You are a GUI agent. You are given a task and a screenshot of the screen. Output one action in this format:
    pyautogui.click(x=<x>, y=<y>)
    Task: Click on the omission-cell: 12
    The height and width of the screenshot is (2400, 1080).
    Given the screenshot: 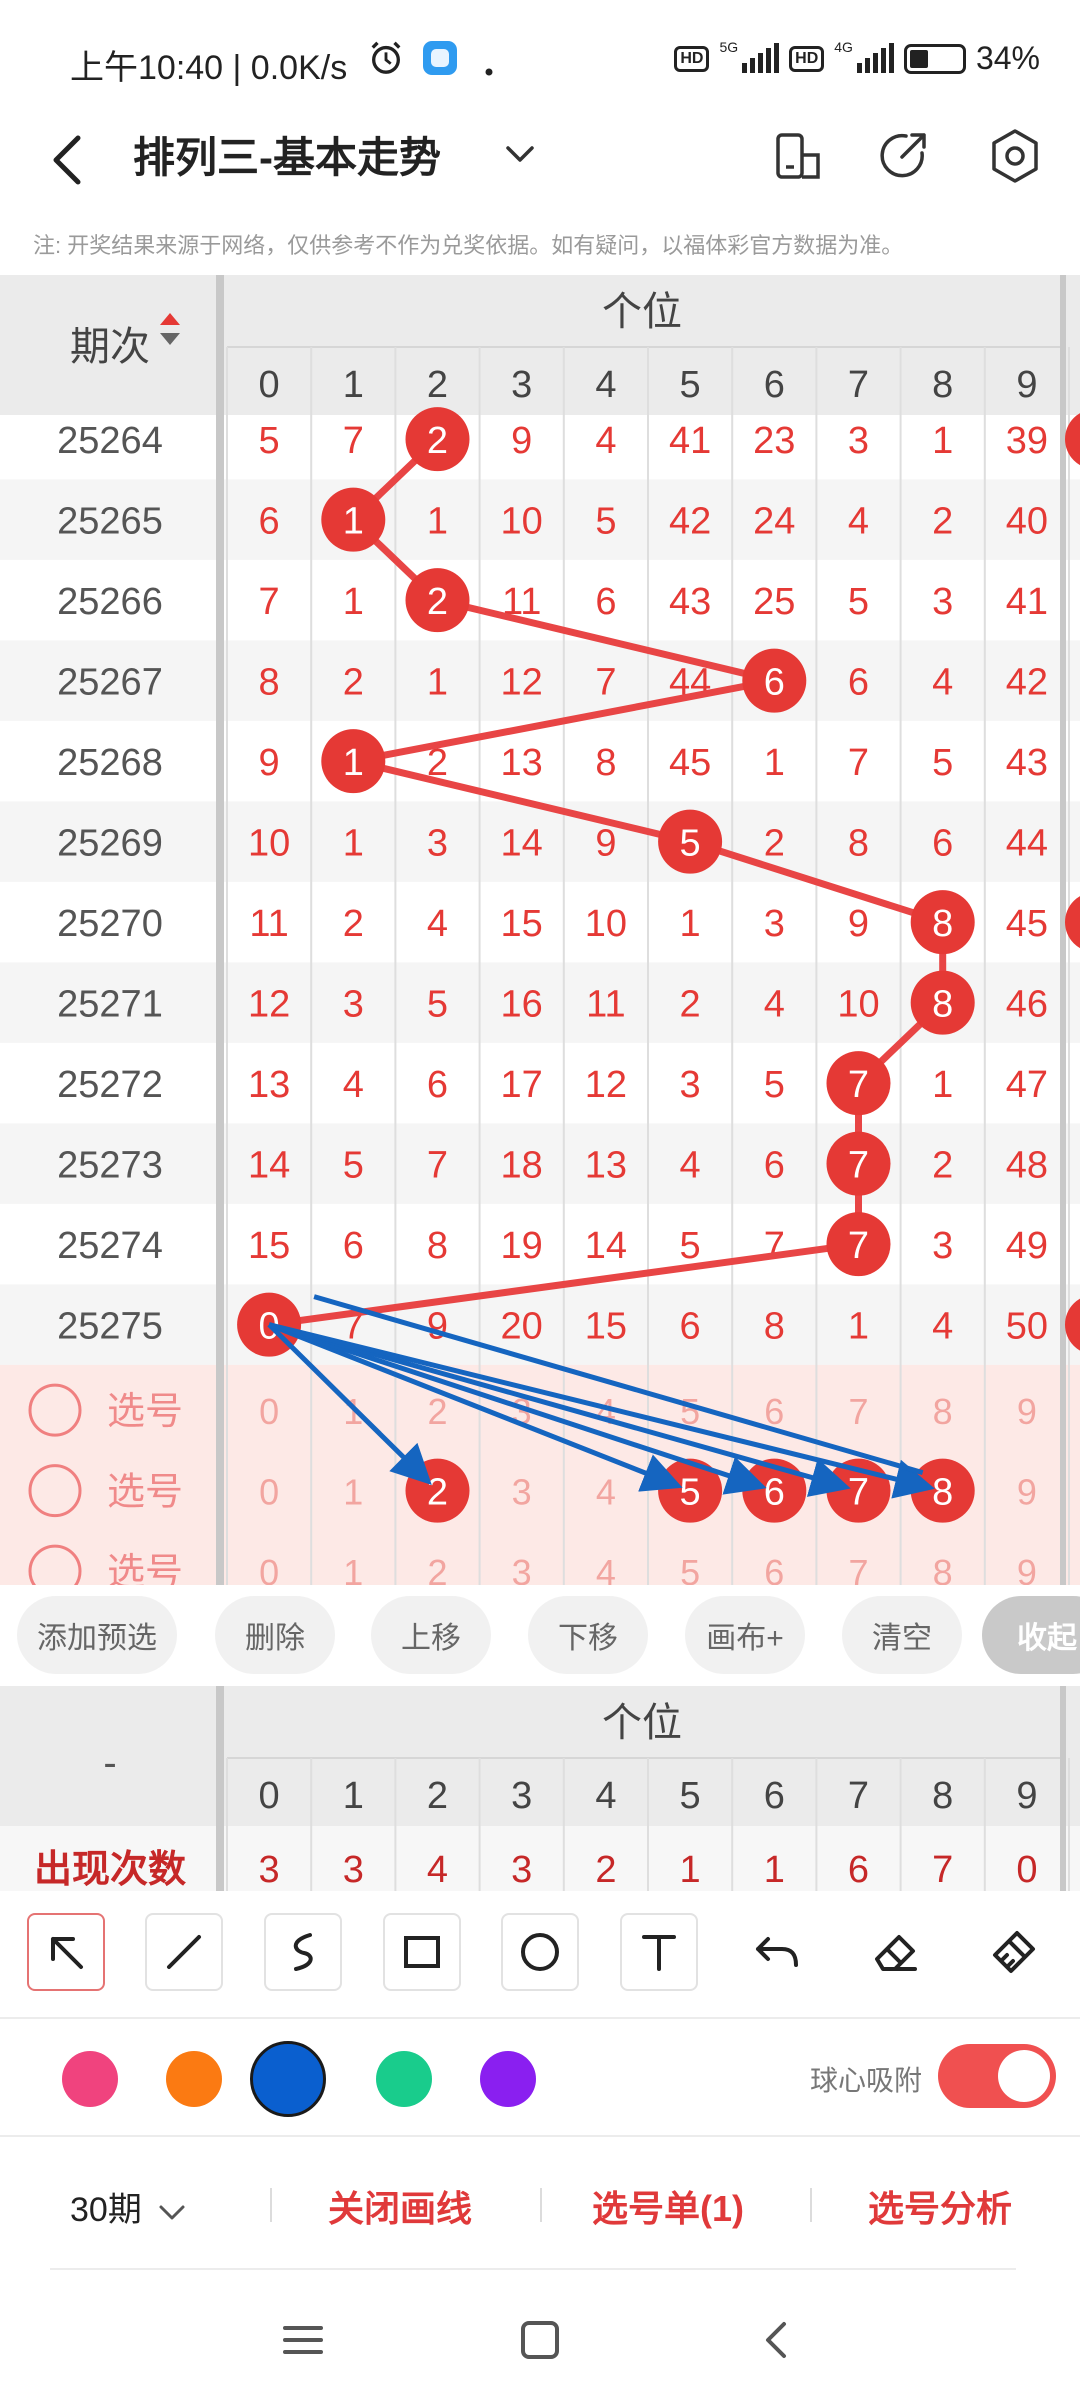 What is the action you would take?
    pyautogui.click(x=269, y=1005)
    